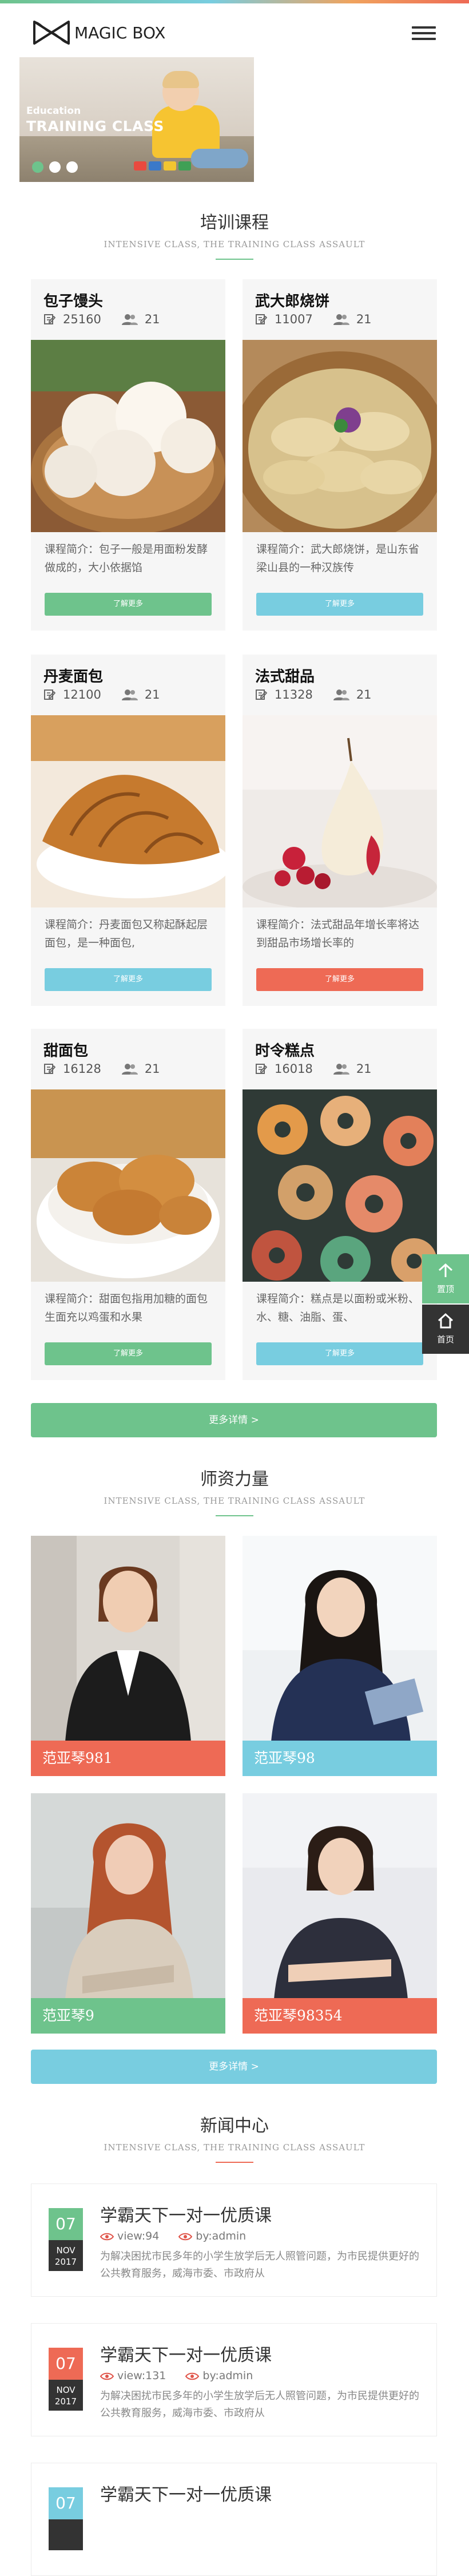 This screenshot has height=2576, width=469. I want to click on carousel-dots, so click(55, 167).